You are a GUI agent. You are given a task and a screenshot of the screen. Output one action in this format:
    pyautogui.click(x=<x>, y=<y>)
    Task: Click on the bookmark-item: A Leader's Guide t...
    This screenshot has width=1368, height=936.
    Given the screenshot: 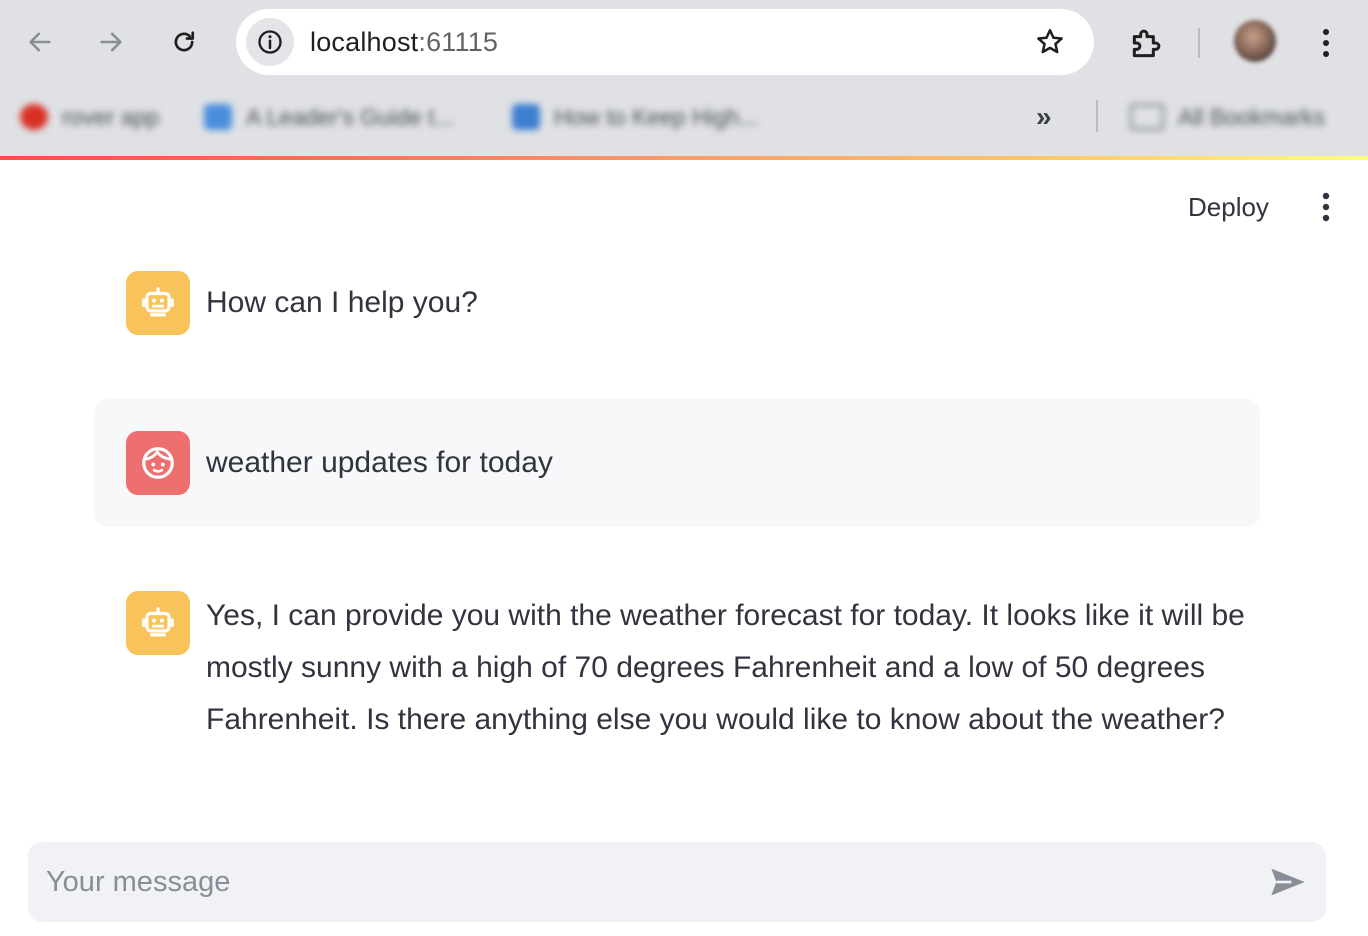 What is the action you would take?
    pyautogui.click(x=329, y=117)
    